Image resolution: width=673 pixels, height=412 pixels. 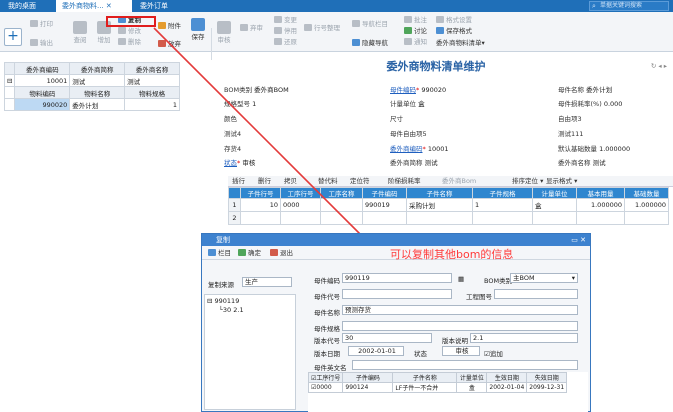 I want to click on source-label: 复制来源, so click(x=221, y=285).